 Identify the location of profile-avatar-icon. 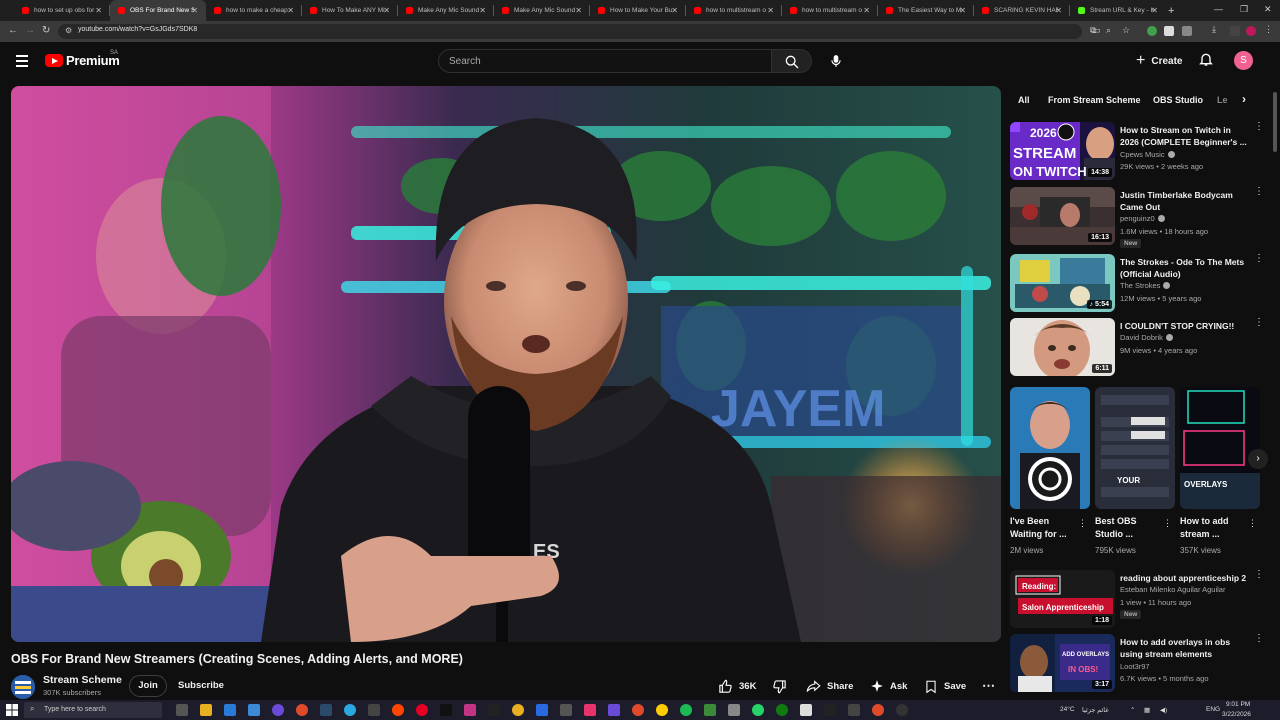
(1251, 31).